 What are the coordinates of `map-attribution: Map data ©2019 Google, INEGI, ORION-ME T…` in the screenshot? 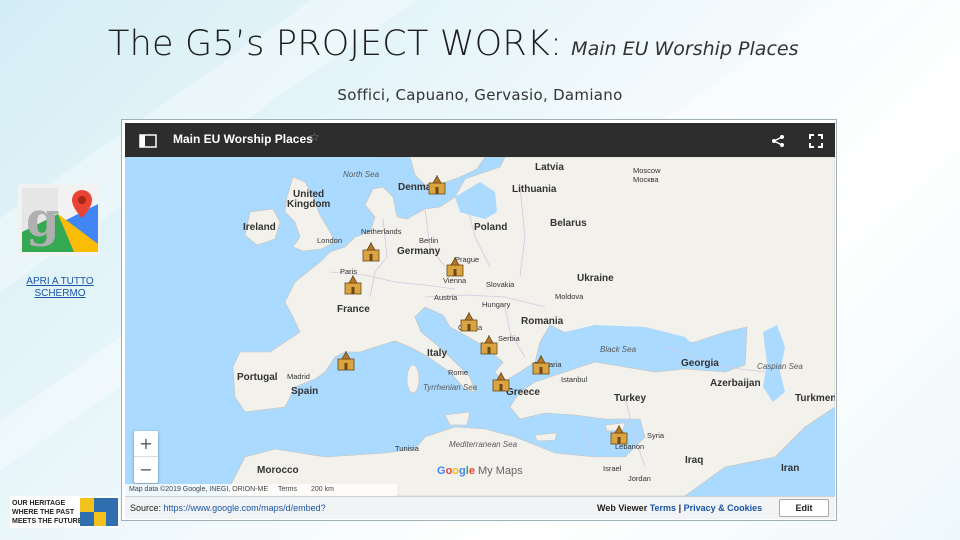 It's located at (261, 490).